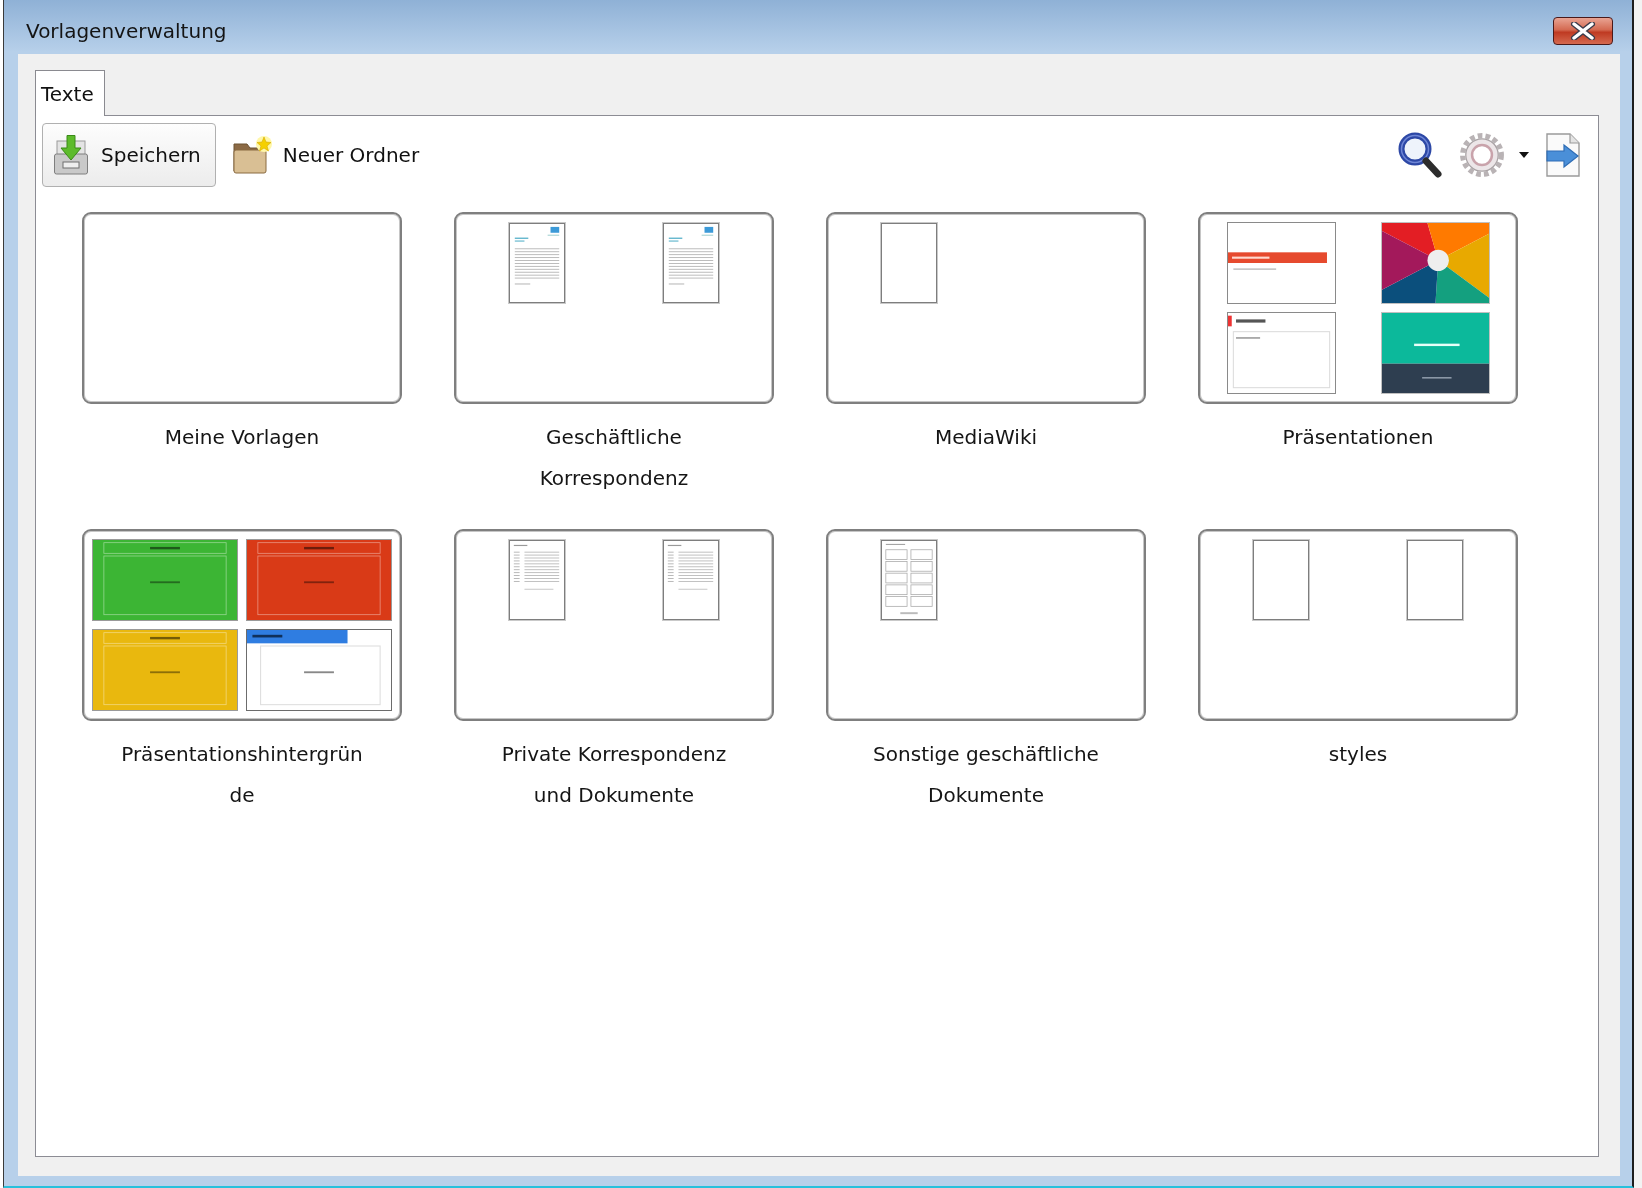 Image resolution: width=1642 pixels, height=1188 pixels. I want to click on folder-name: styles, so click(1358, 754).